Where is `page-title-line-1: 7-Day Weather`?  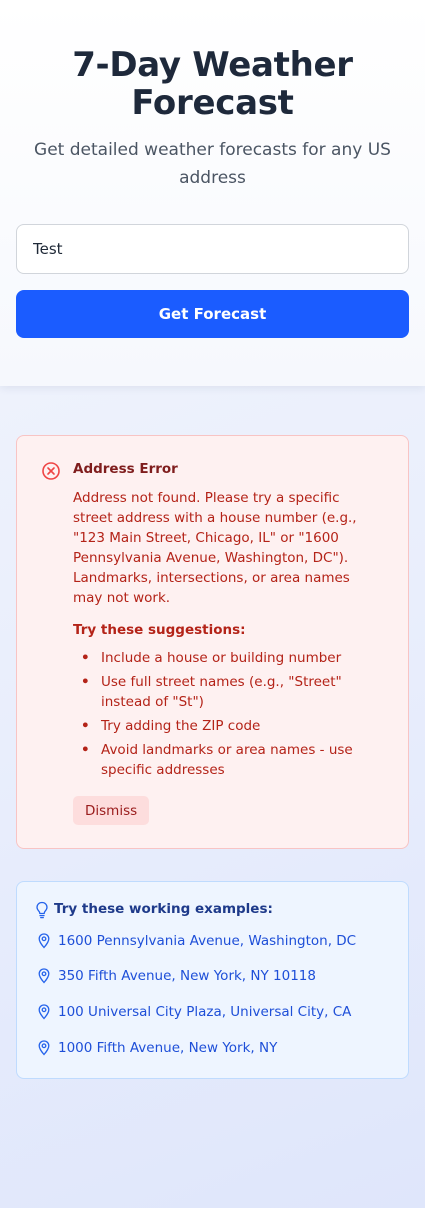 page-title-line-1: 7-Day Weather is located at coordinates (212, 65).